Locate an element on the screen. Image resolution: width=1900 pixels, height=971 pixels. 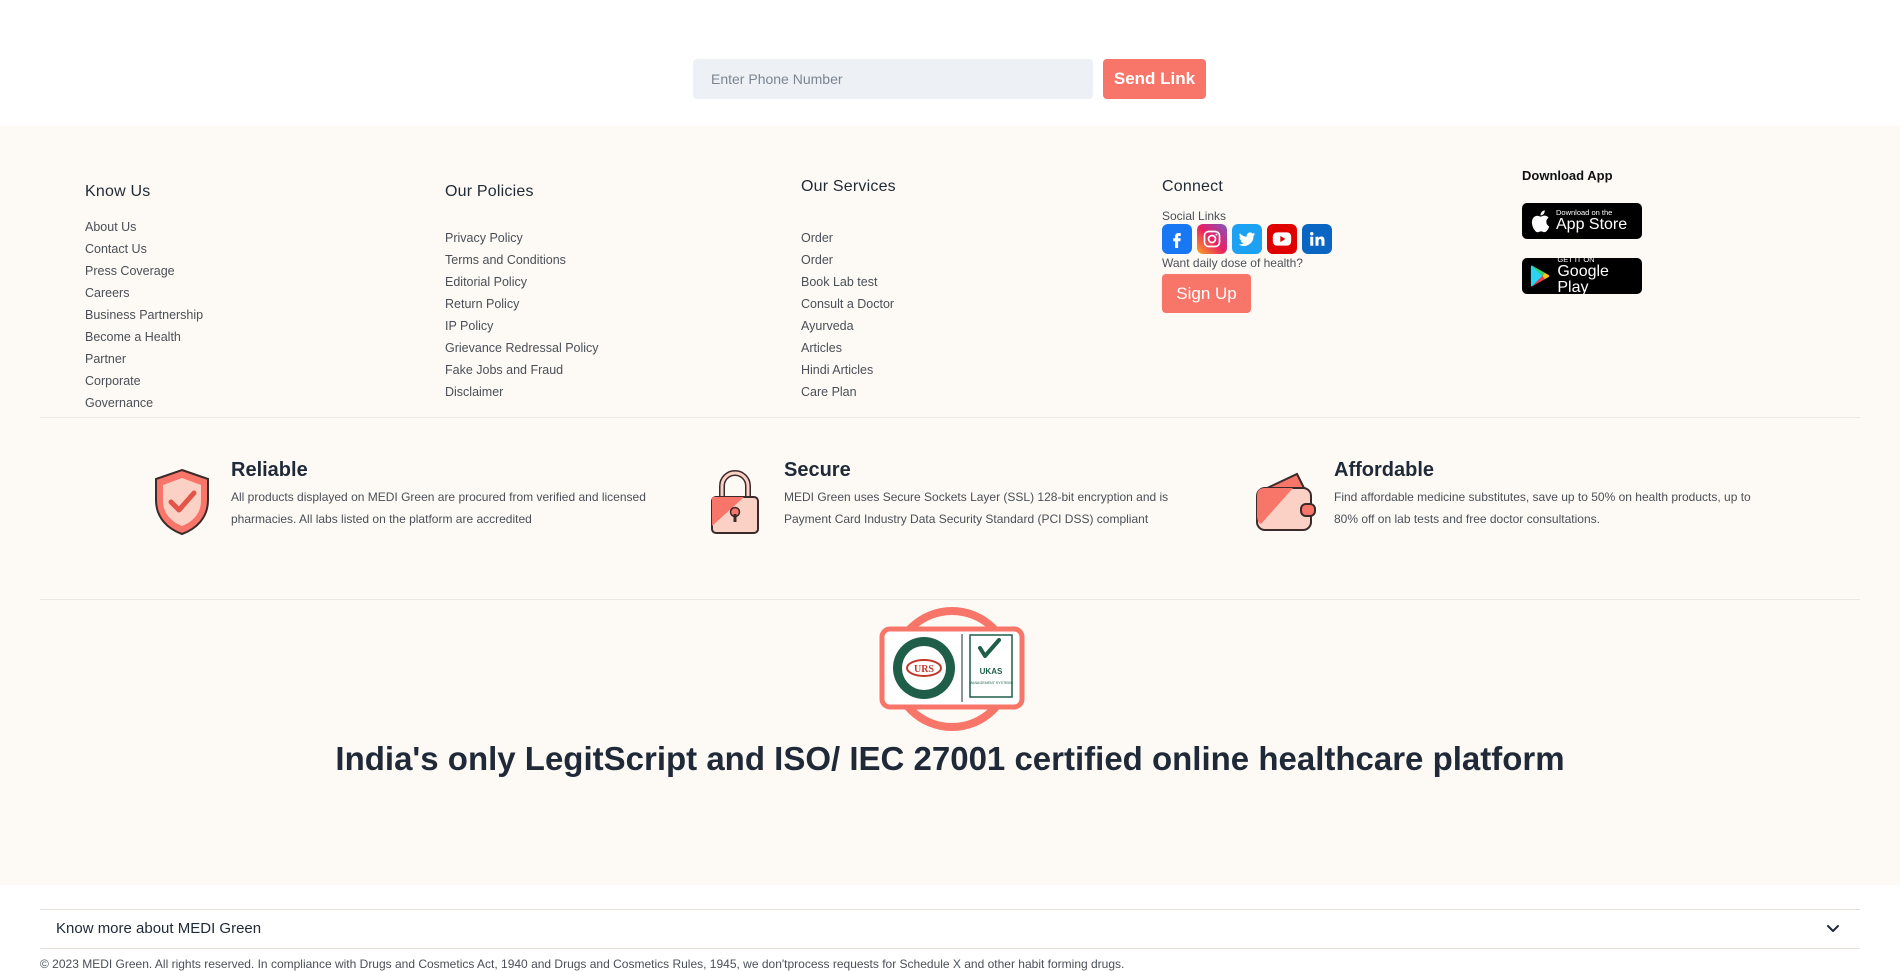
know-more-label: Know more about MEDI Green is located at coordinates (159, 928).